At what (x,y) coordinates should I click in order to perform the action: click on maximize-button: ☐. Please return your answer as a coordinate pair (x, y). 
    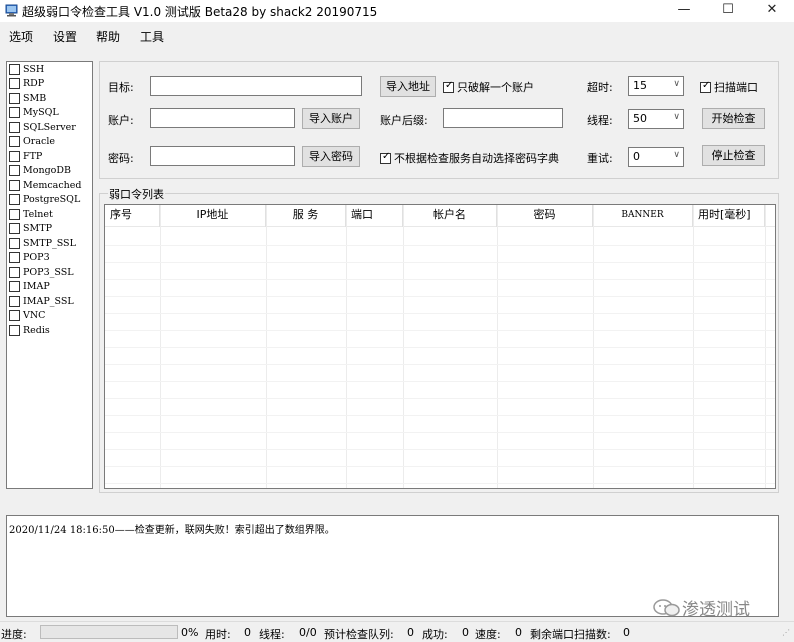
    Looking at the image, I should click on (728, 11).